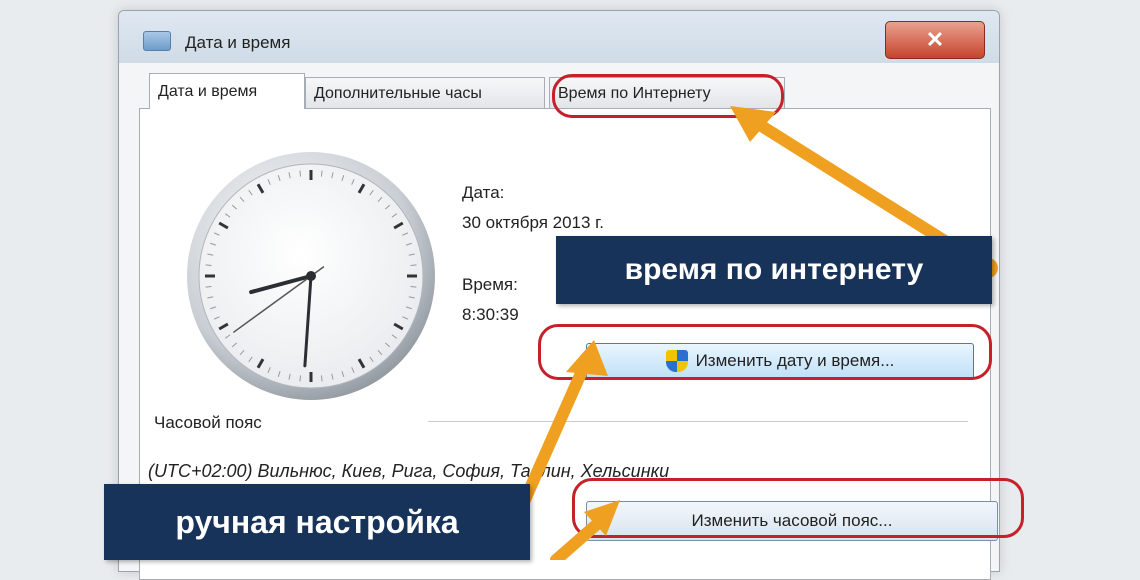 Image resolution: width=1140 pixels, height=580 pixels. Describe the element at coordinates (587, 358) in the screenshot. I see `arrowhead-change-date-time` at that location.